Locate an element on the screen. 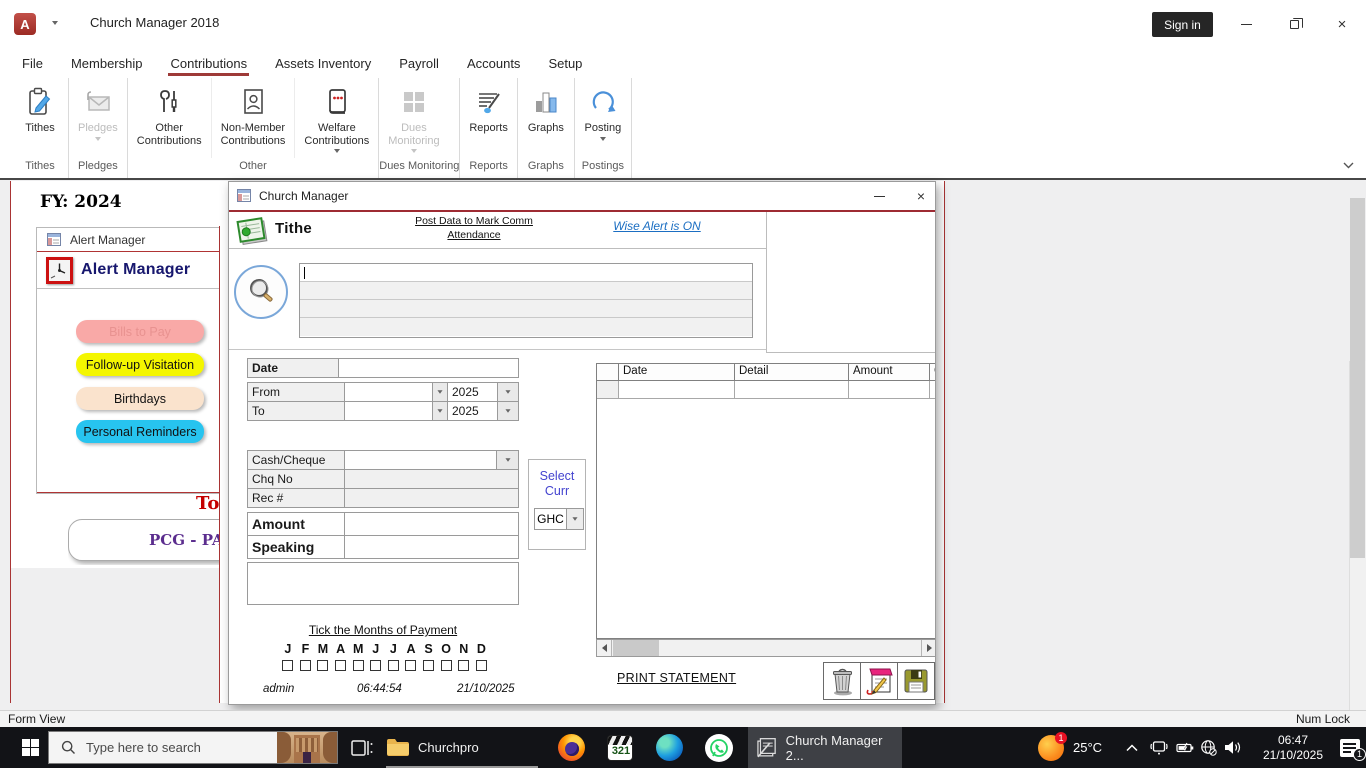  graphs-button: Graphs is located at coordinates (546, 118).